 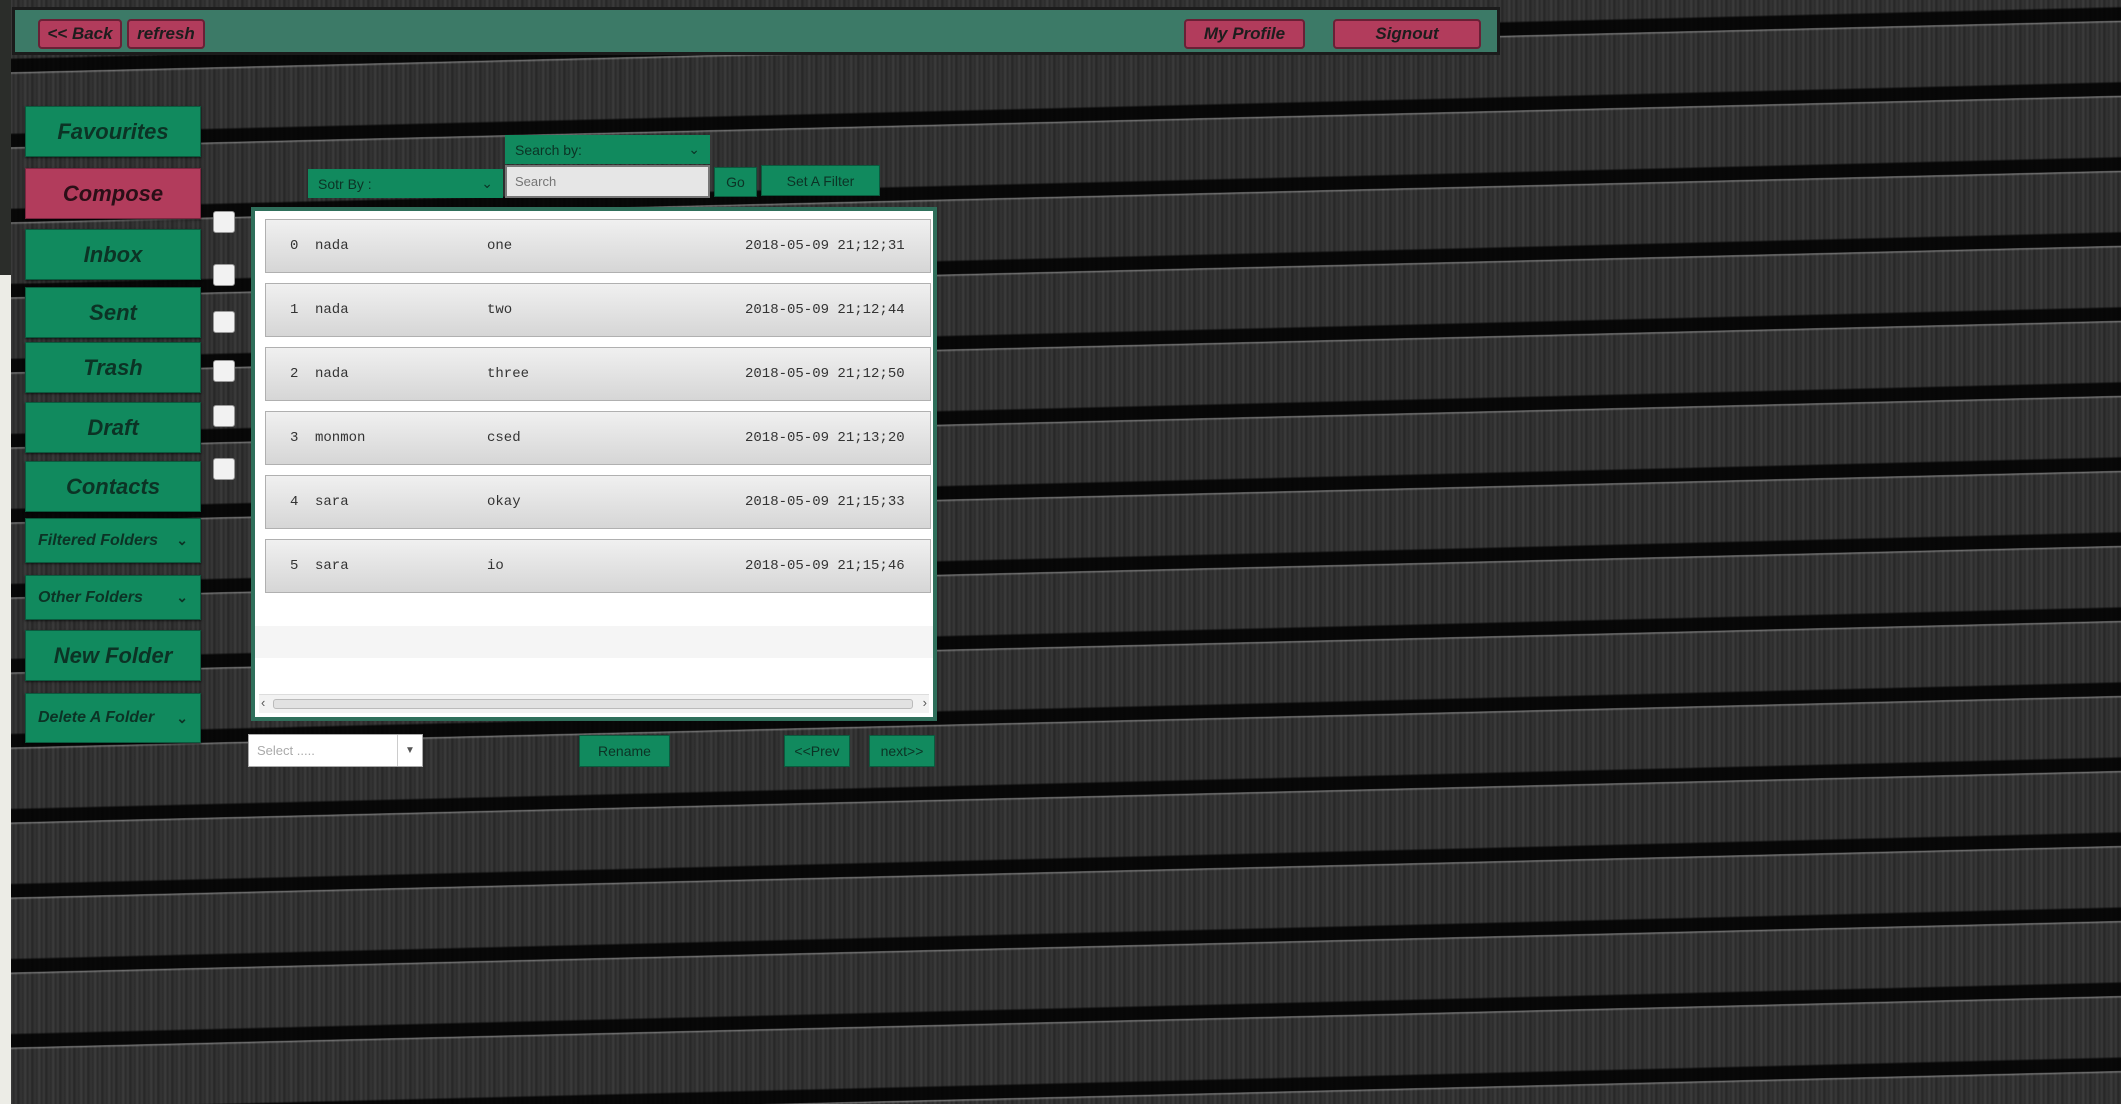 What do you see at coordinates (263, 702) in the screenshot?
I see `chevron-left-icon: ‹` at bounding box center [263, 702].